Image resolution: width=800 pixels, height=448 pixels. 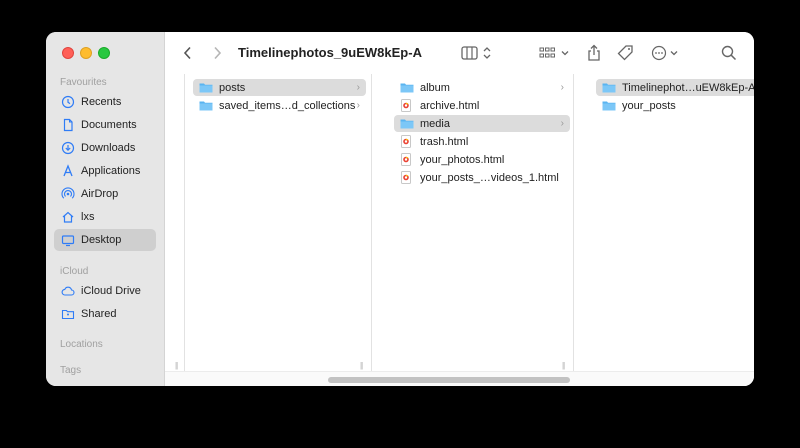 I want to click on list-item-folder: your_posts, so click(x=675, y=105).